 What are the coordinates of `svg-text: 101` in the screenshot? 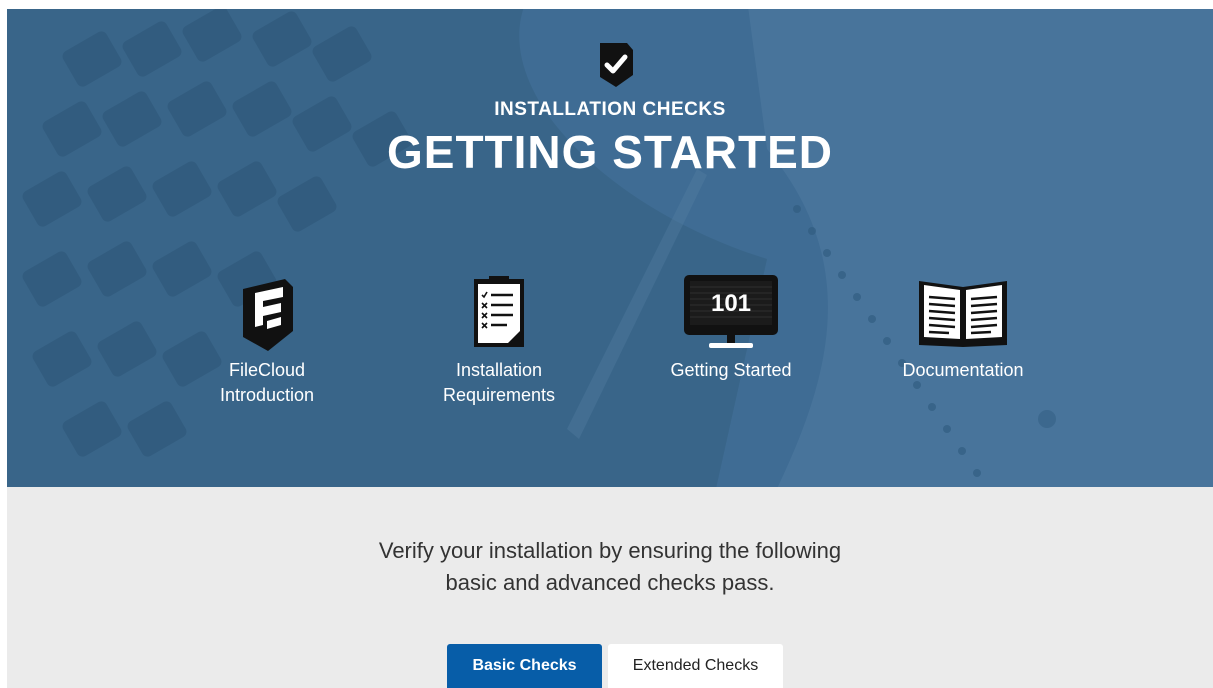 It's located at (731, 303).